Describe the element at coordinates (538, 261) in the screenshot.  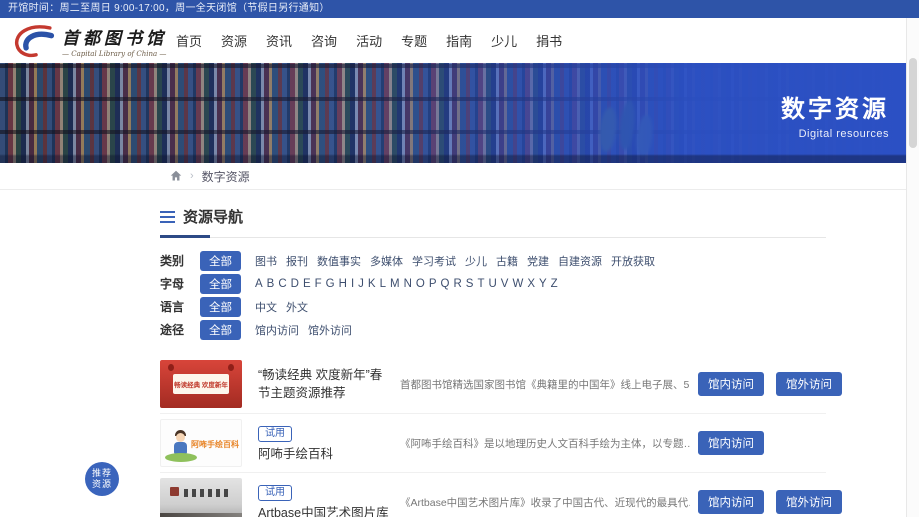
I see `filter-option: 党建` at that location.